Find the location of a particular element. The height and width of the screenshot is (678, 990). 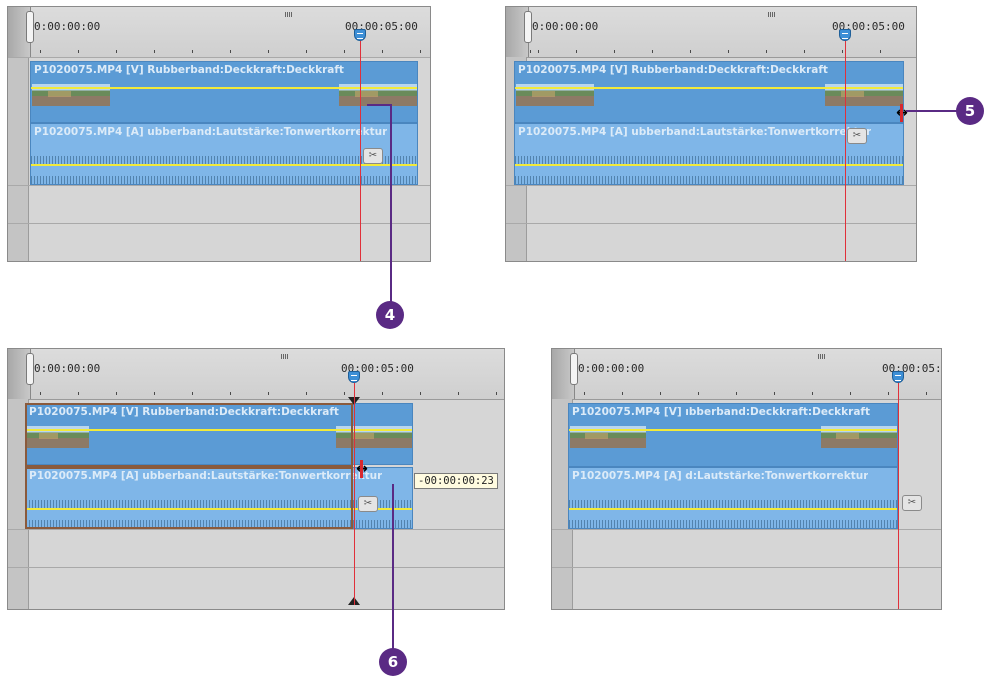

callout-5: 5 is located at coordinates (970, 111).